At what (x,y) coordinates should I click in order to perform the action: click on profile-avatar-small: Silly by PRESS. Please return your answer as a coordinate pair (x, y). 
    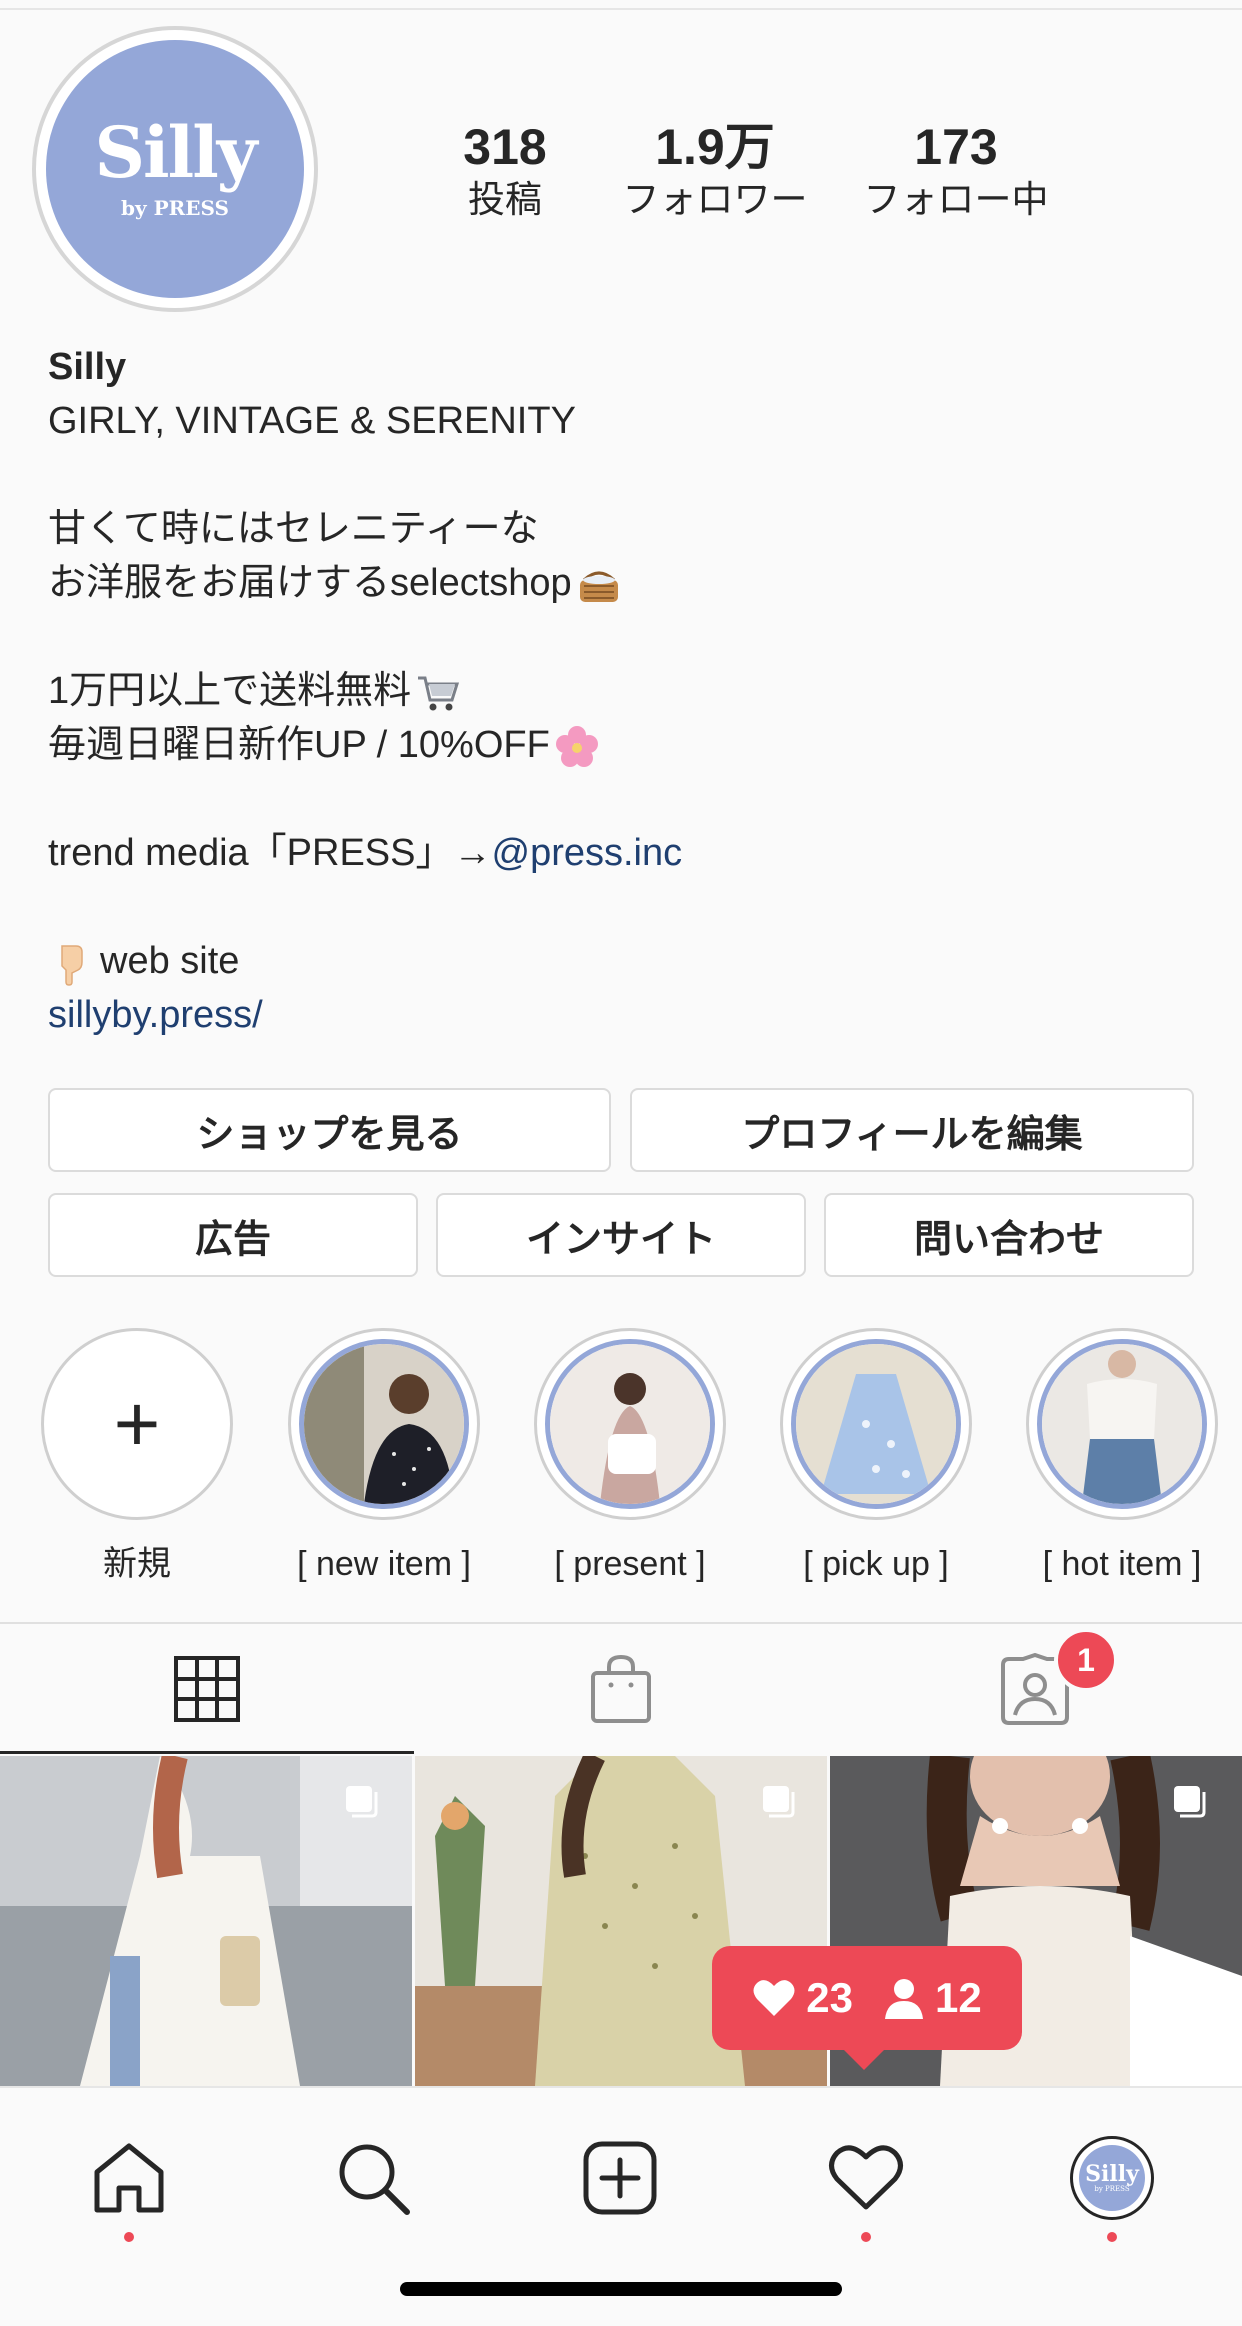
    Looking at the image, I should click on (1112, 2178).